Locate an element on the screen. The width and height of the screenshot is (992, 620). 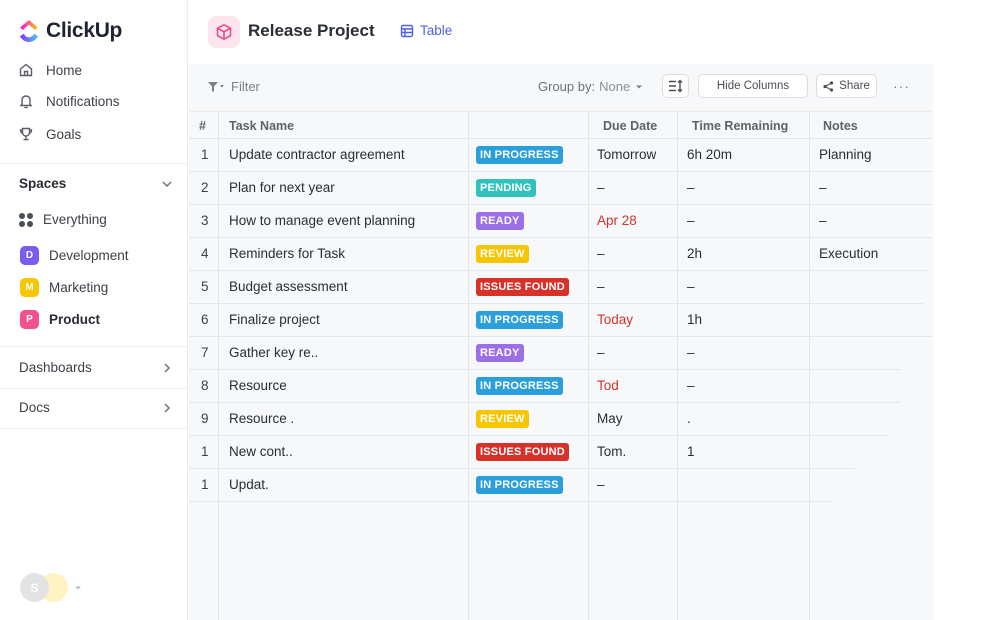
row-number: 8 is located at coordinates (205, 385).